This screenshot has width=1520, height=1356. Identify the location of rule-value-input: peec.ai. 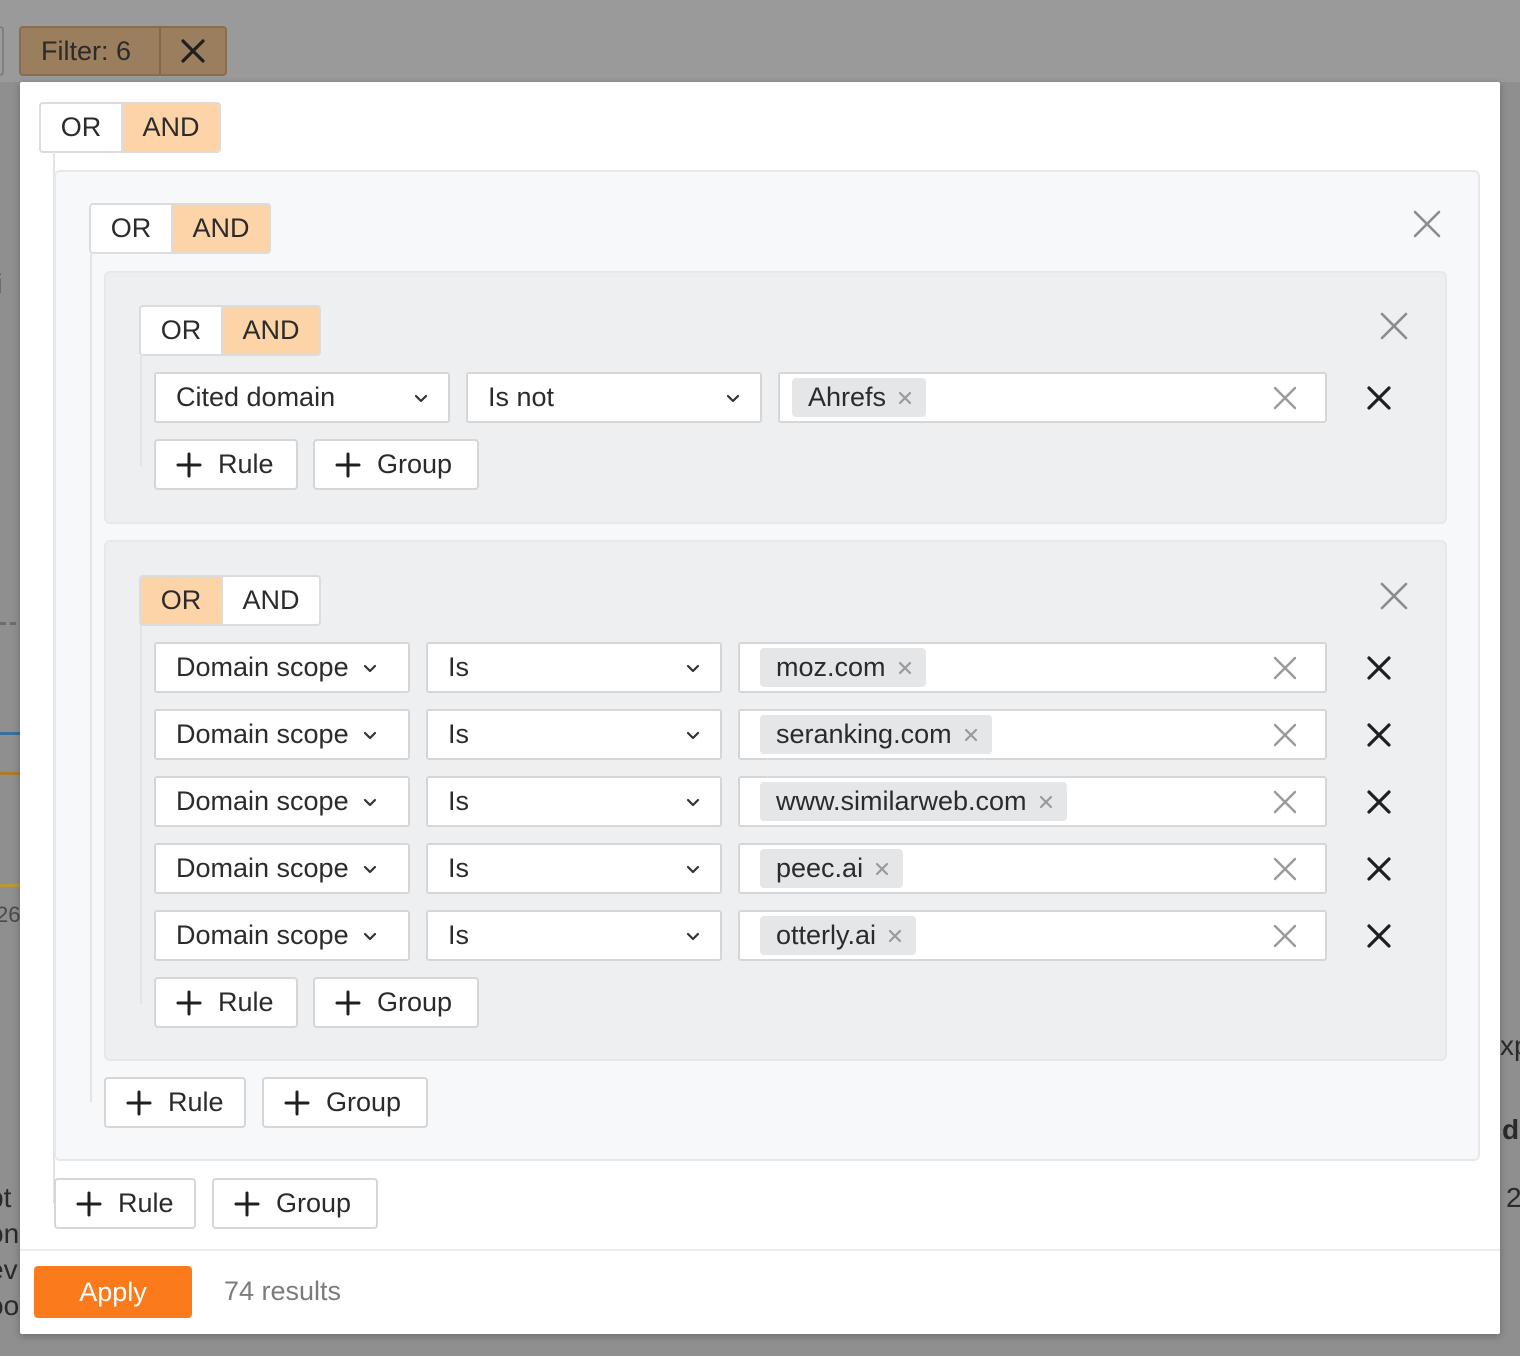
(1032, 868).